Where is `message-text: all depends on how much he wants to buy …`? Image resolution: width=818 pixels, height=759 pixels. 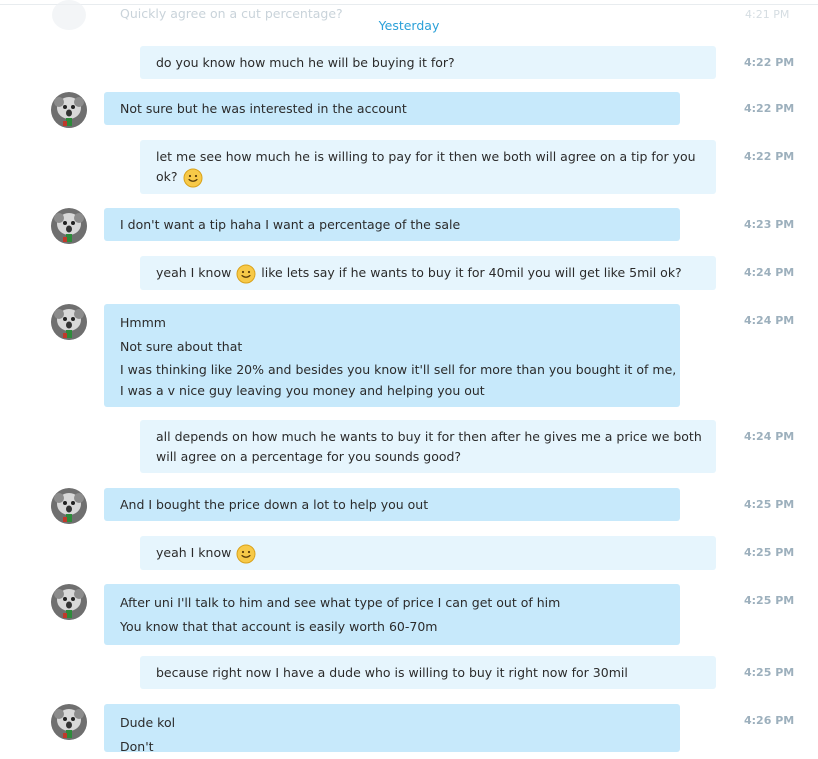 message-text: all depends on how much he wants to buy … is located at coordinates (429, 436).